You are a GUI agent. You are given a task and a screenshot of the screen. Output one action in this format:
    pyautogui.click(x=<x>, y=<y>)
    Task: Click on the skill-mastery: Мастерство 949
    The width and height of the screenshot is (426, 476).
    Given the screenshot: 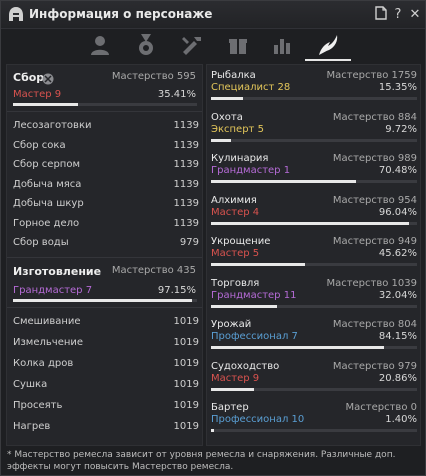 What is the action you would take?
    pyautogui.click(x=374, y=241)
    